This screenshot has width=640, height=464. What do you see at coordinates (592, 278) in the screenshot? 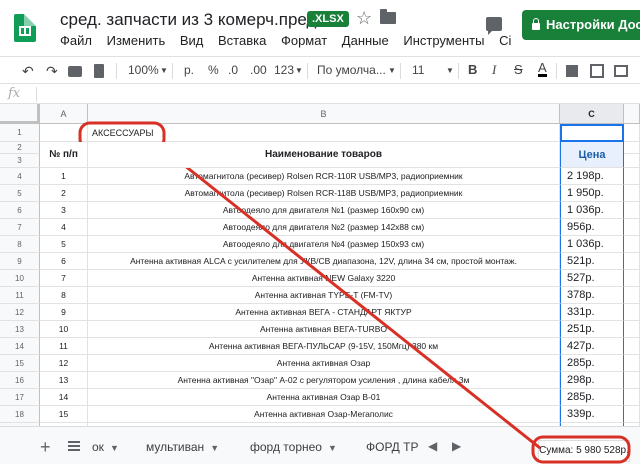
I see `cell-price: 527р.` at bounding box center [592, 278].